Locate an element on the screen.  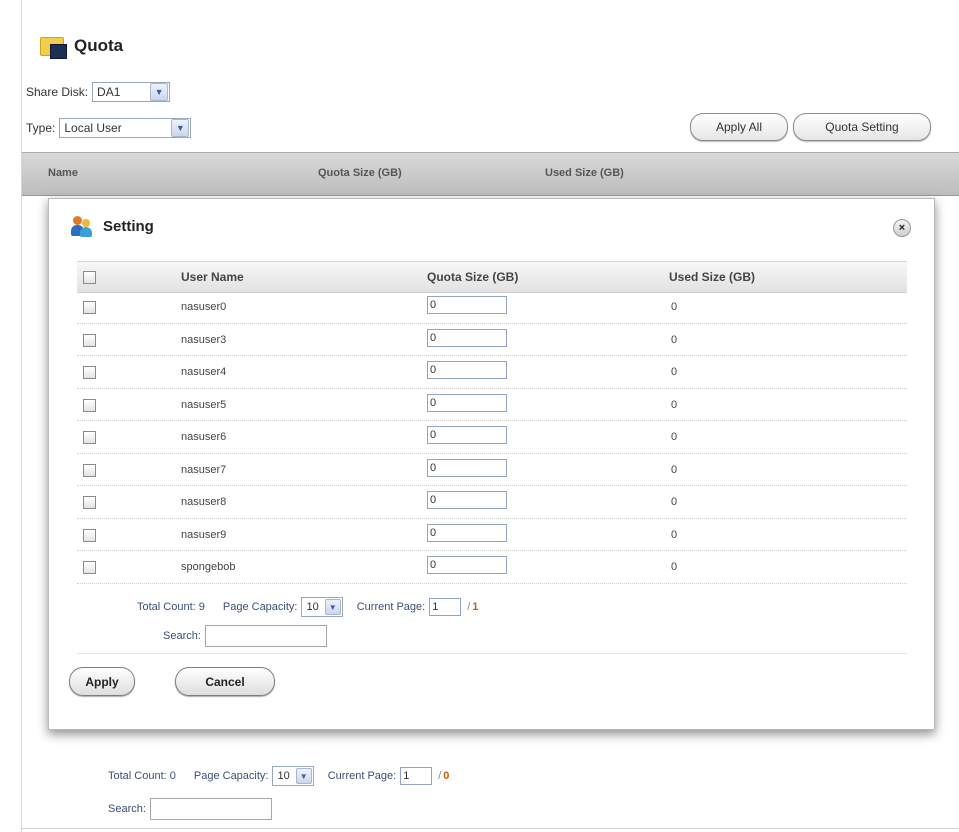
share-disk-row: Share Disk: DA1 ▼ is located at coordinates (98, 92).